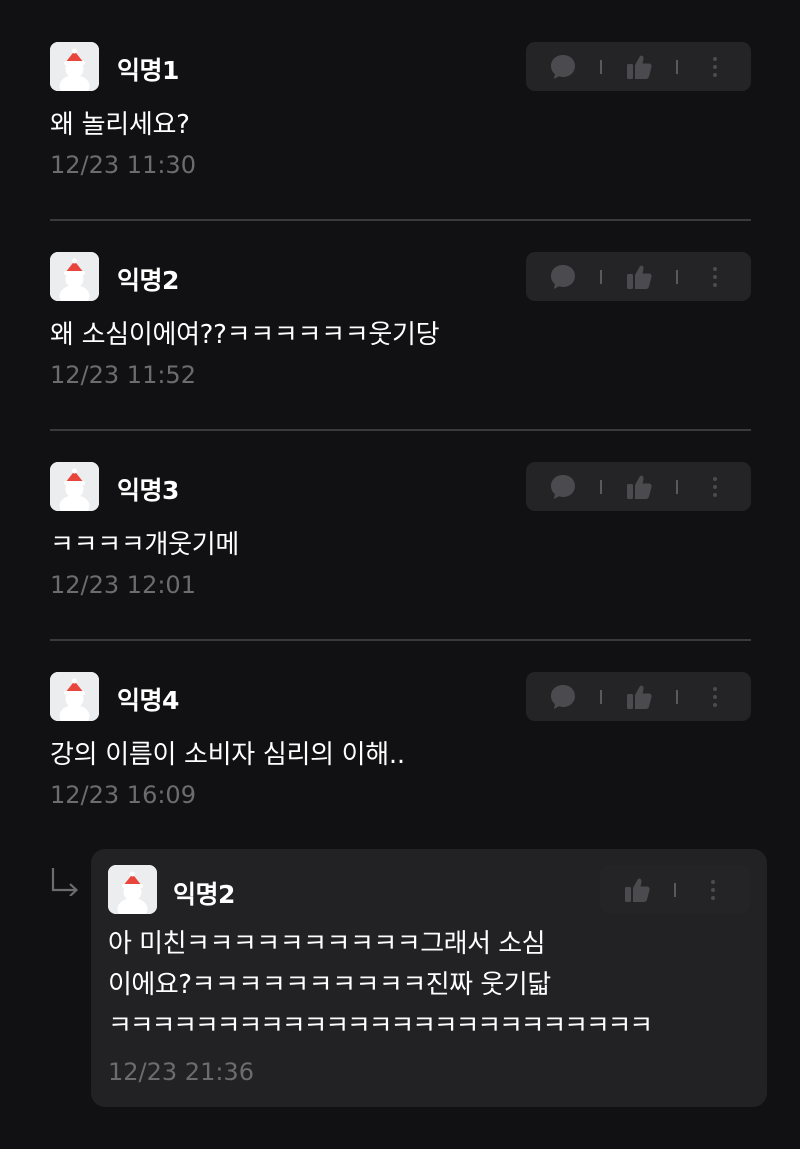 The width and height of the screenshot is (800, 1149). I want to click on reply-arrow-icon, so click(65, 882).